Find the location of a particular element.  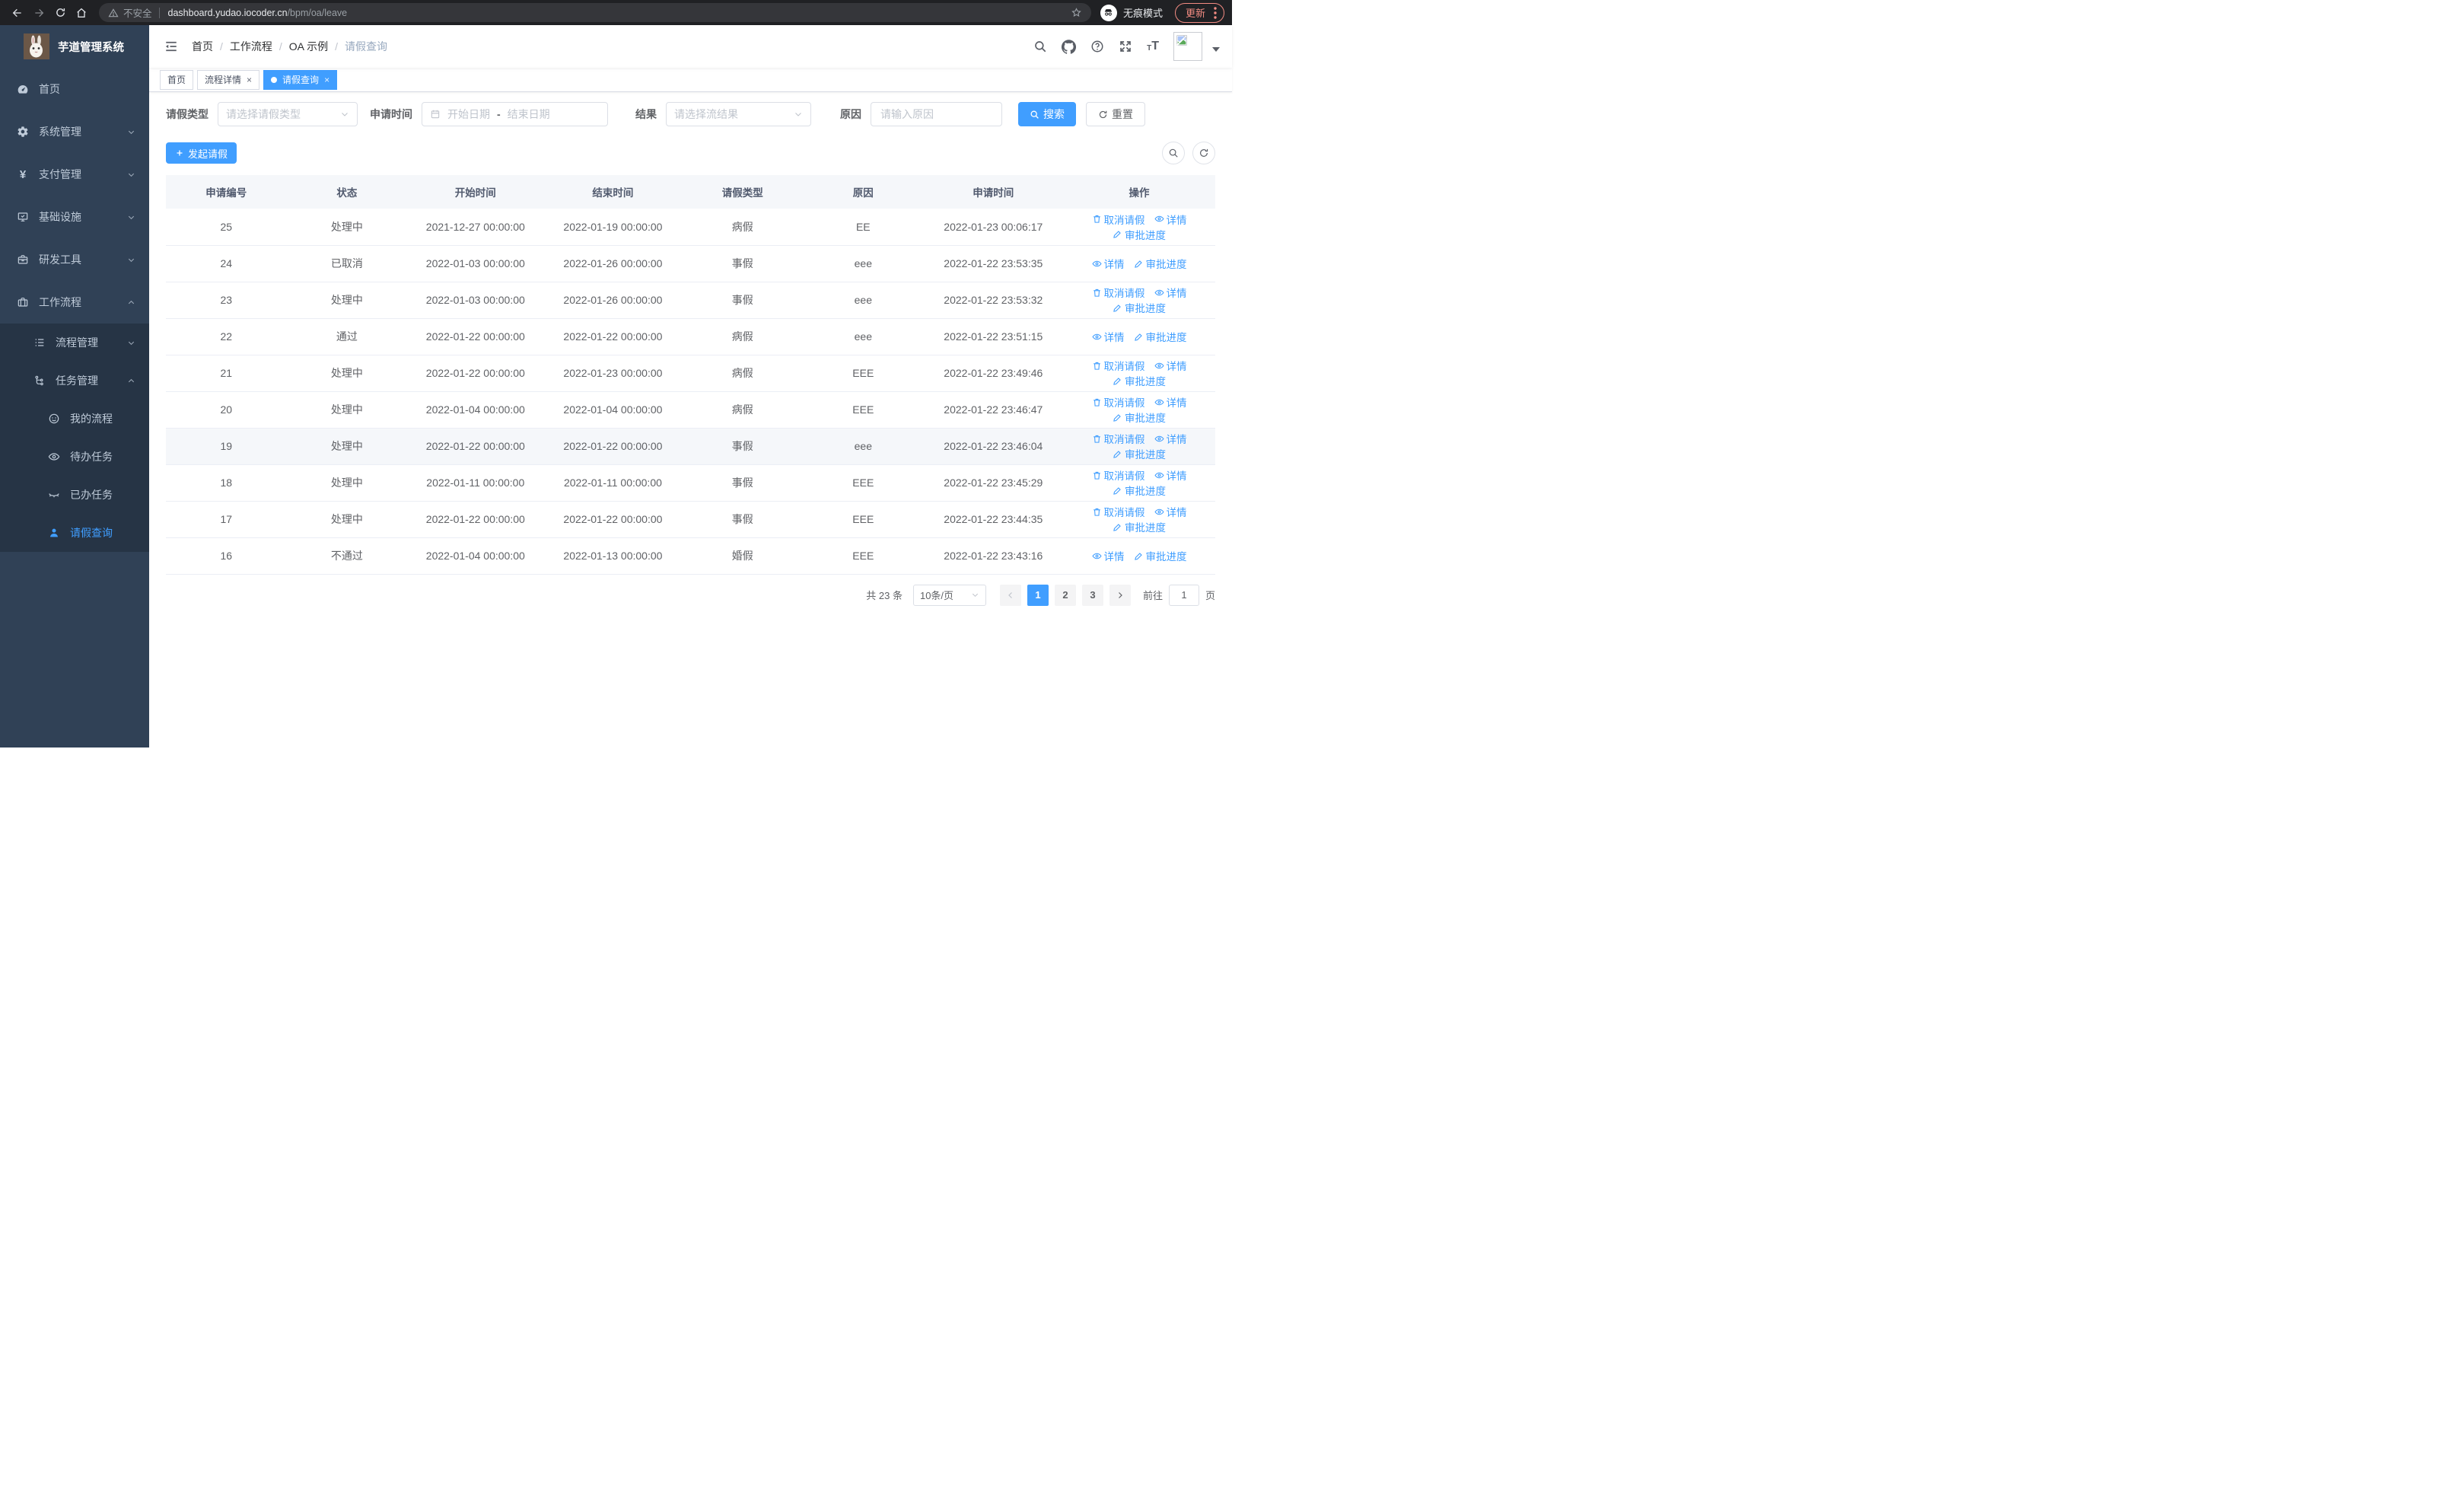

actions-cell: 取消请假 详情 审批进度 is located at coordinates (1139, 483).